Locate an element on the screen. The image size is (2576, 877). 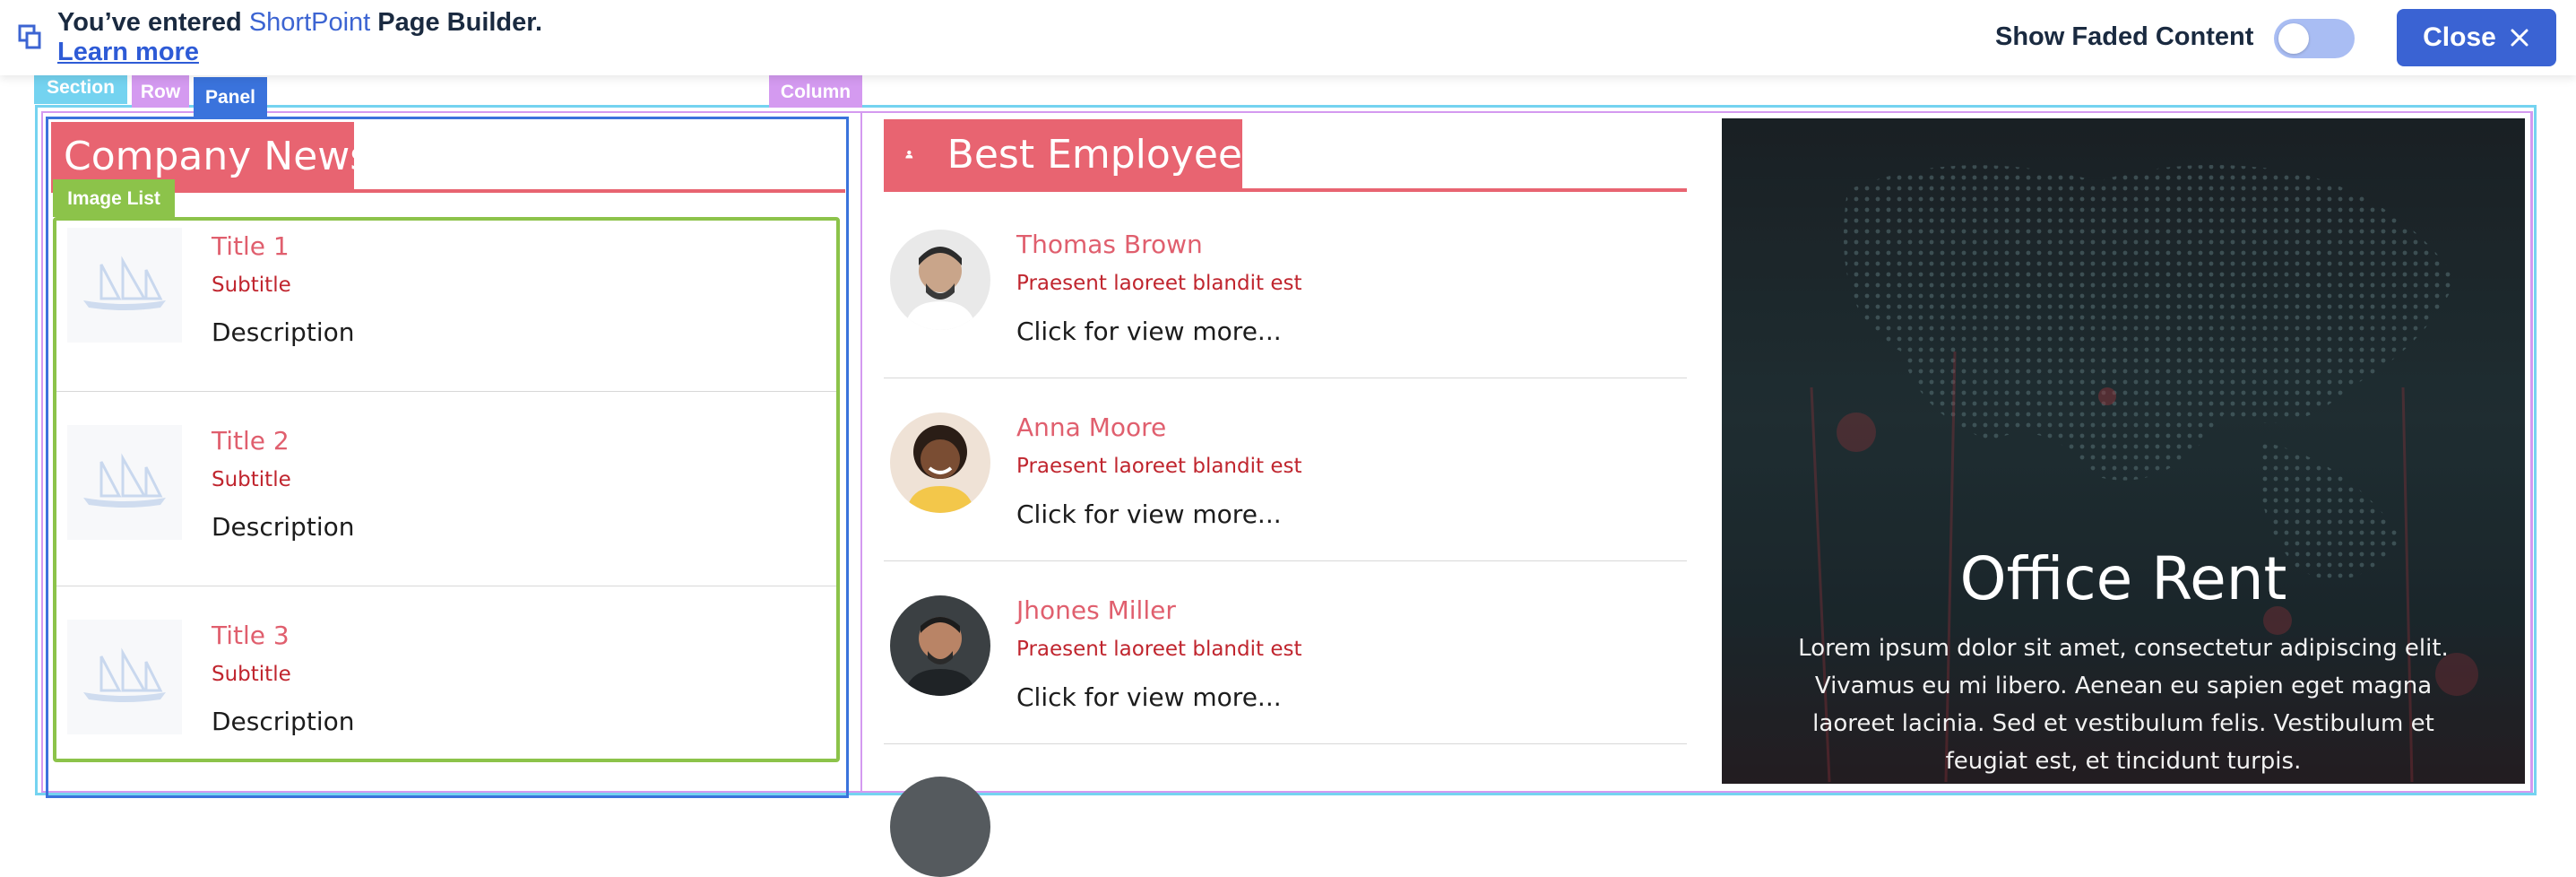
item-title: Title 2 is located at coordinates (251, 441).